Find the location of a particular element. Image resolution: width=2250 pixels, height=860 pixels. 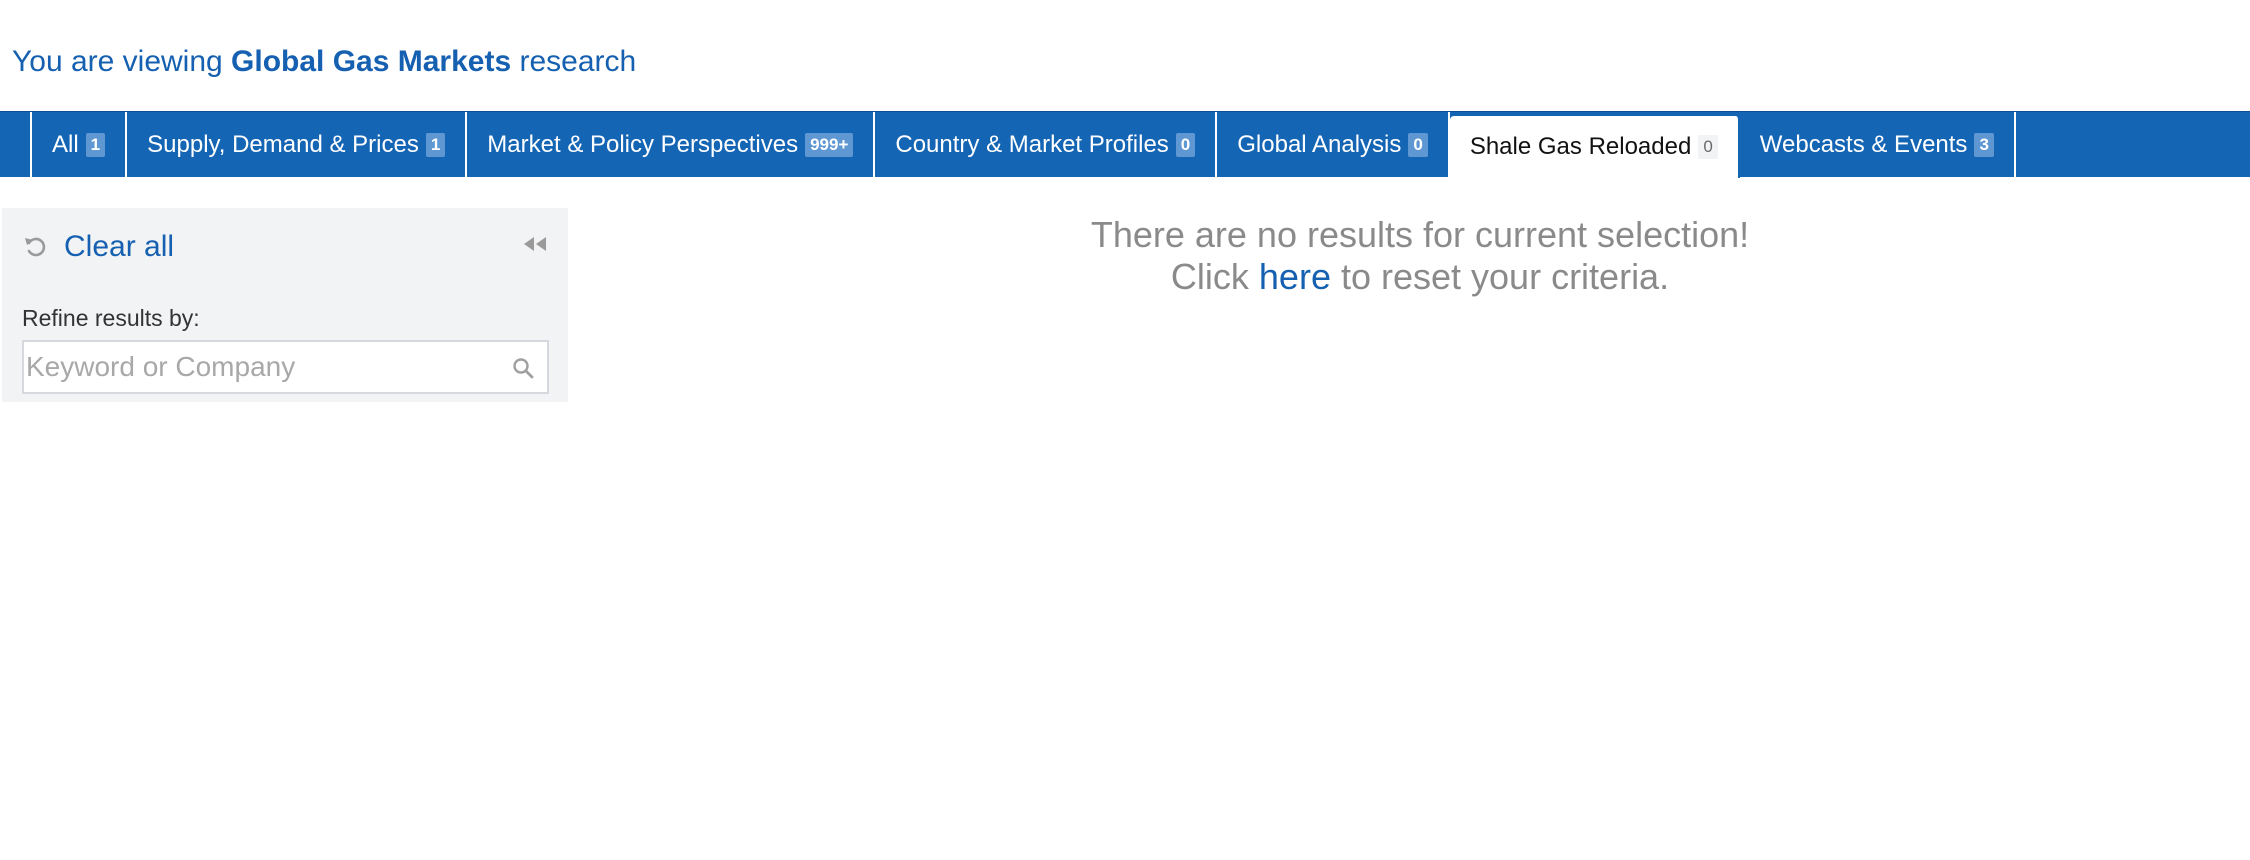

tab-webcasts-events: Webcasts & Events 3 is located at coordinates (1878, 144).